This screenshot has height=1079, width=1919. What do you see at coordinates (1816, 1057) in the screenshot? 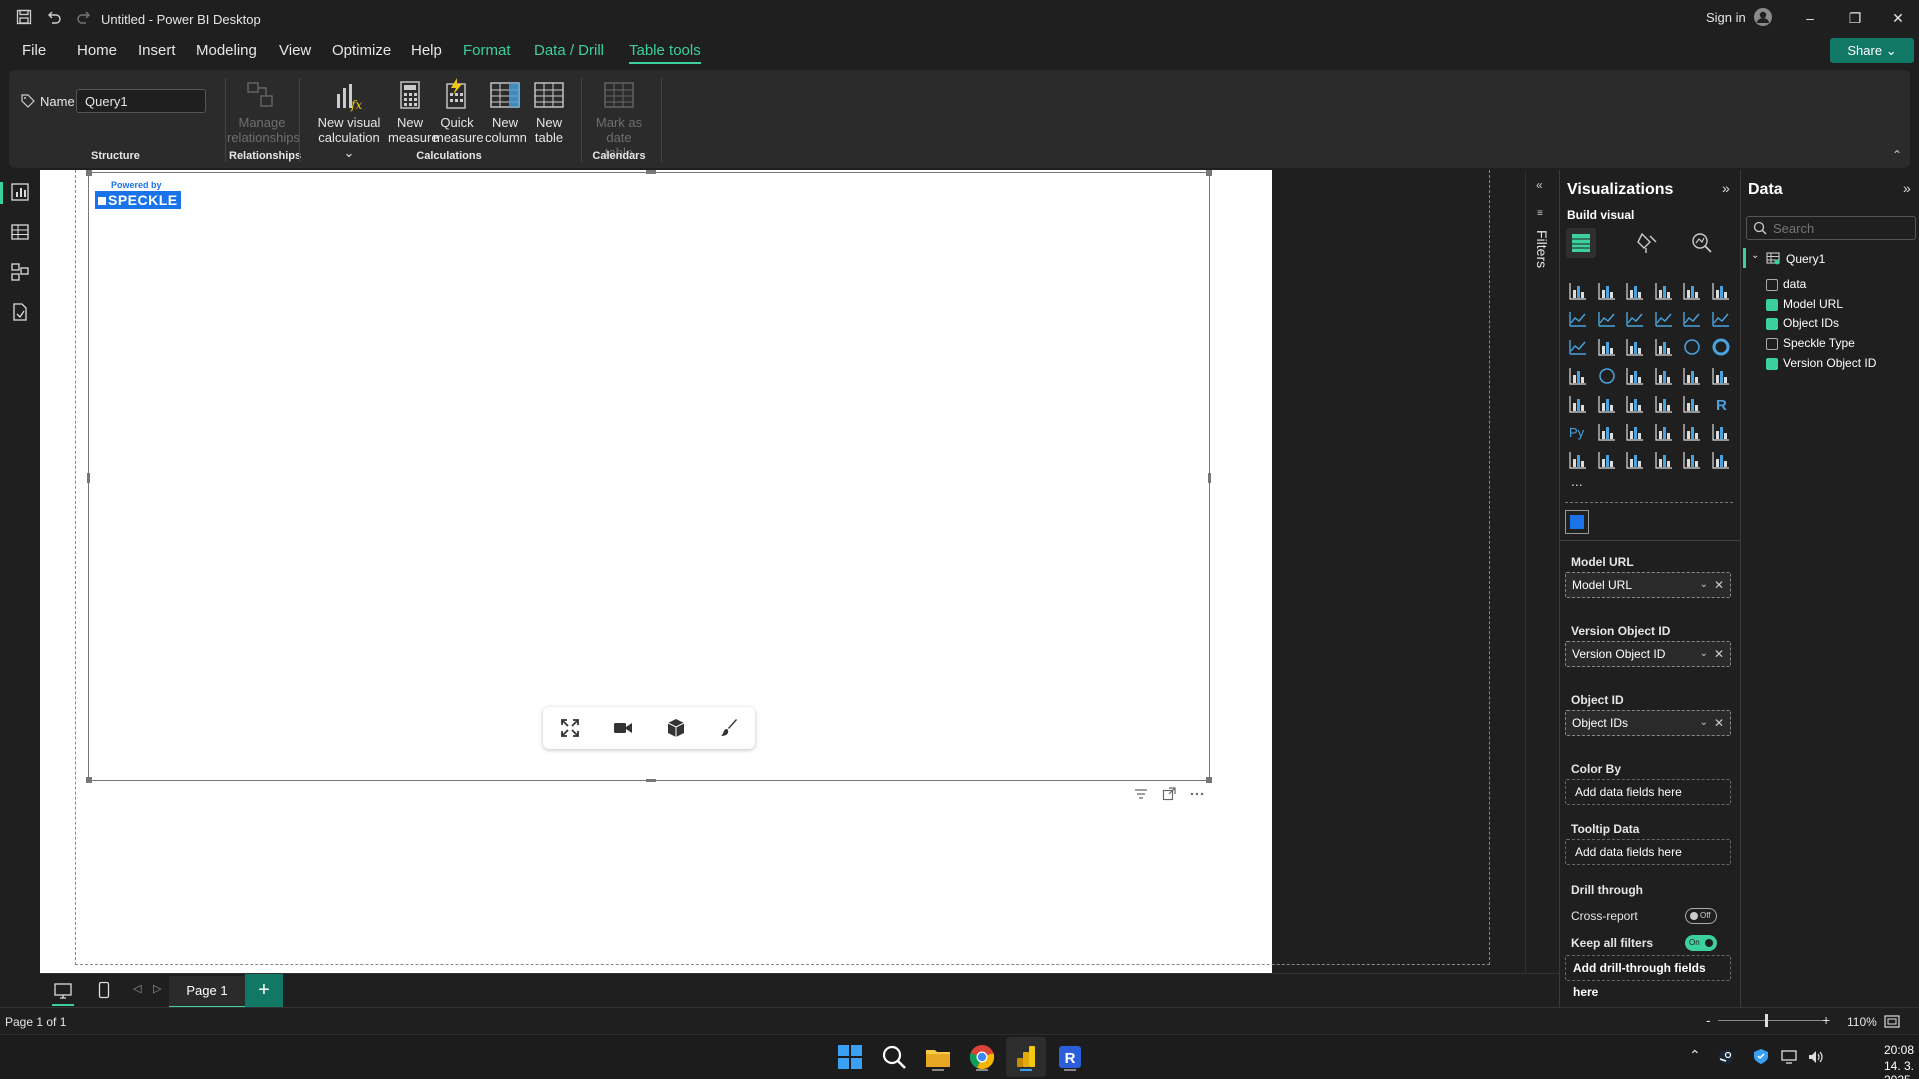
I see `volume-icon` at bounding box center [1816, 1057].